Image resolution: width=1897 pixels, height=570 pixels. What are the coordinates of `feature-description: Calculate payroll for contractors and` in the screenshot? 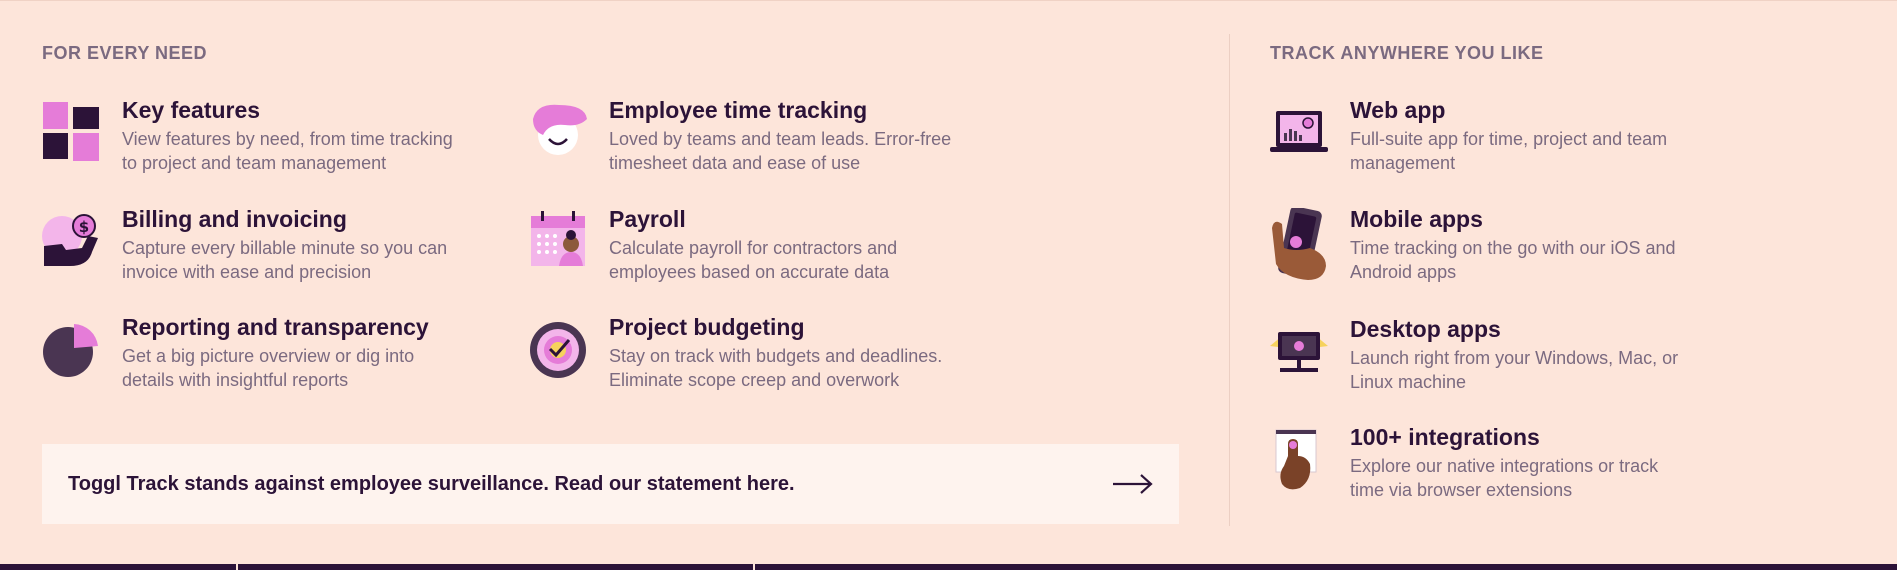 It's located at (753, 248).